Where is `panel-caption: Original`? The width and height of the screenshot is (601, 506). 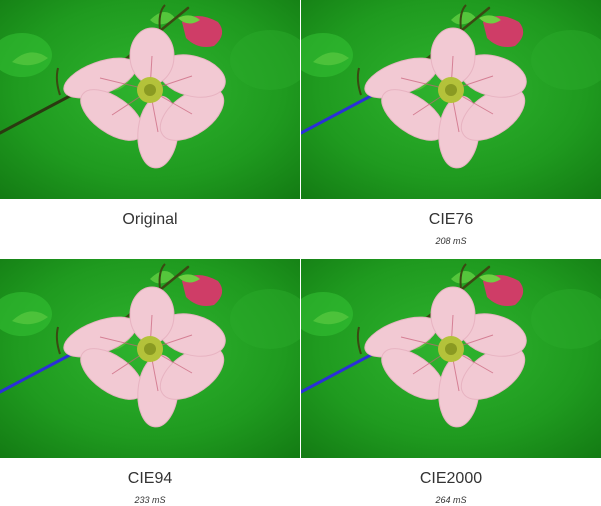
panel-caption: Original is located at coordinates (150, 219).